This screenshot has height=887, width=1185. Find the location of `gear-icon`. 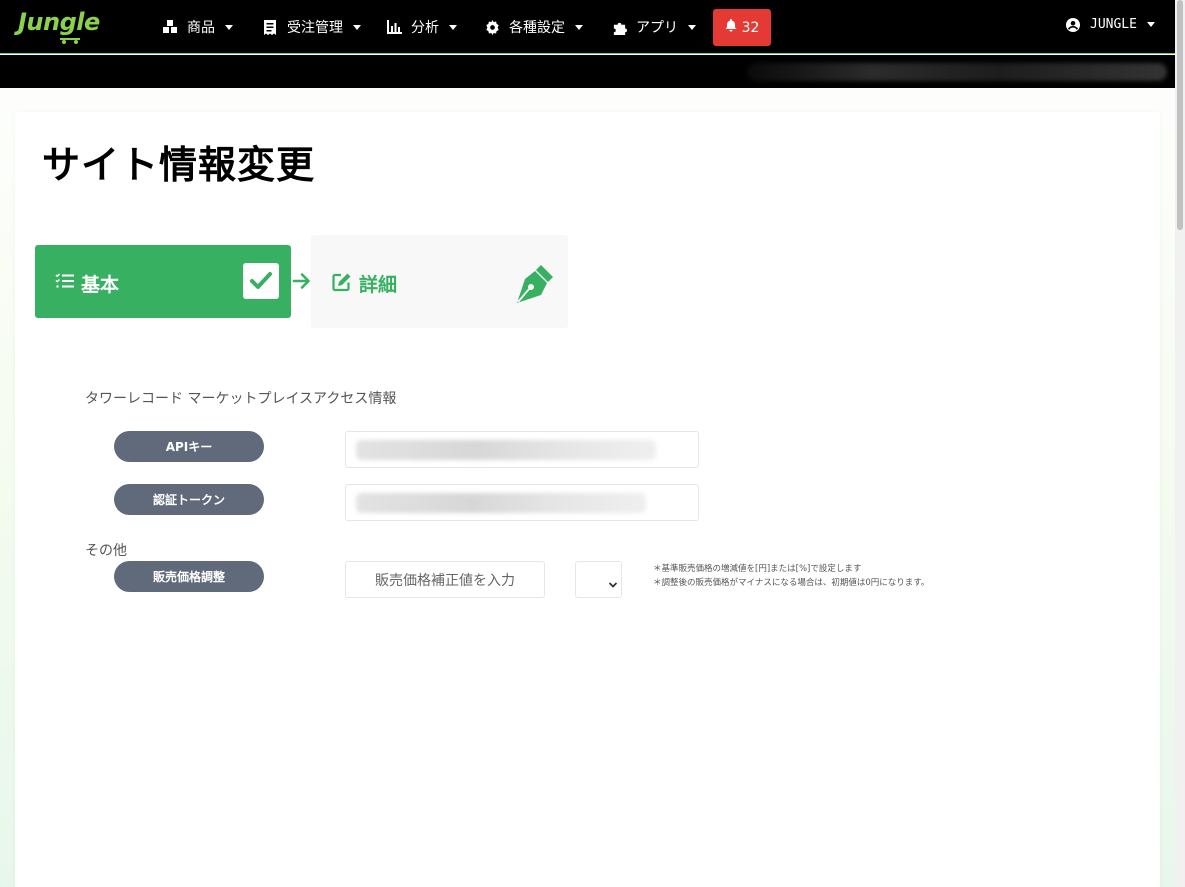

gear-icon is located at coordinates (492, 27).